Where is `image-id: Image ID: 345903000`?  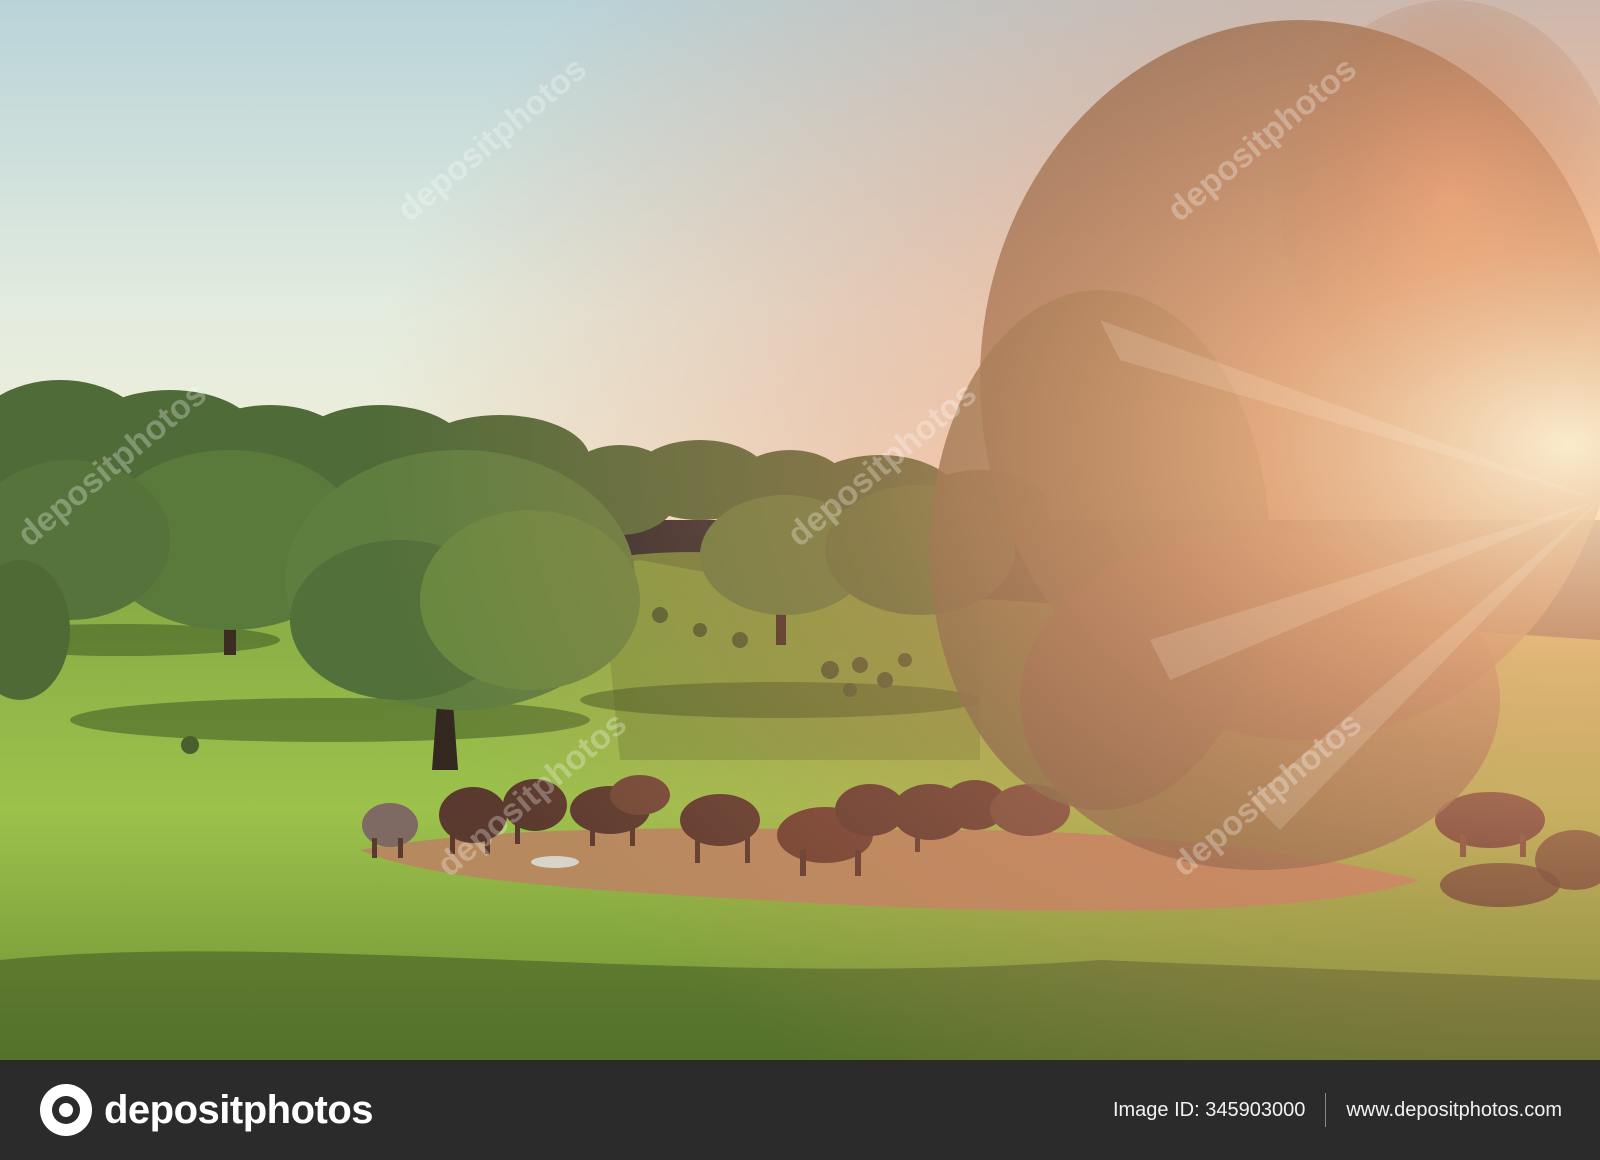 image-id: Image ID: 345903000 is located at coordinates (1209, 1109).